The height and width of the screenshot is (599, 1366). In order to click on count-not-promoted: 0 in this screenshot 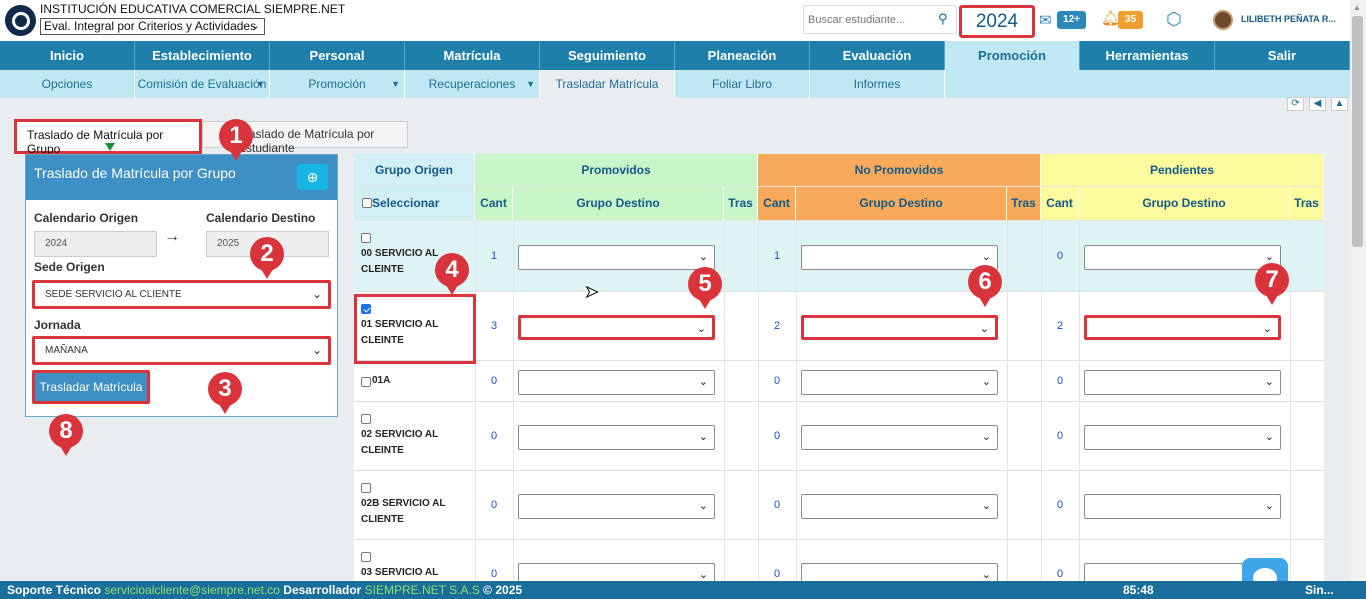, I will do `click(777, 504)`.